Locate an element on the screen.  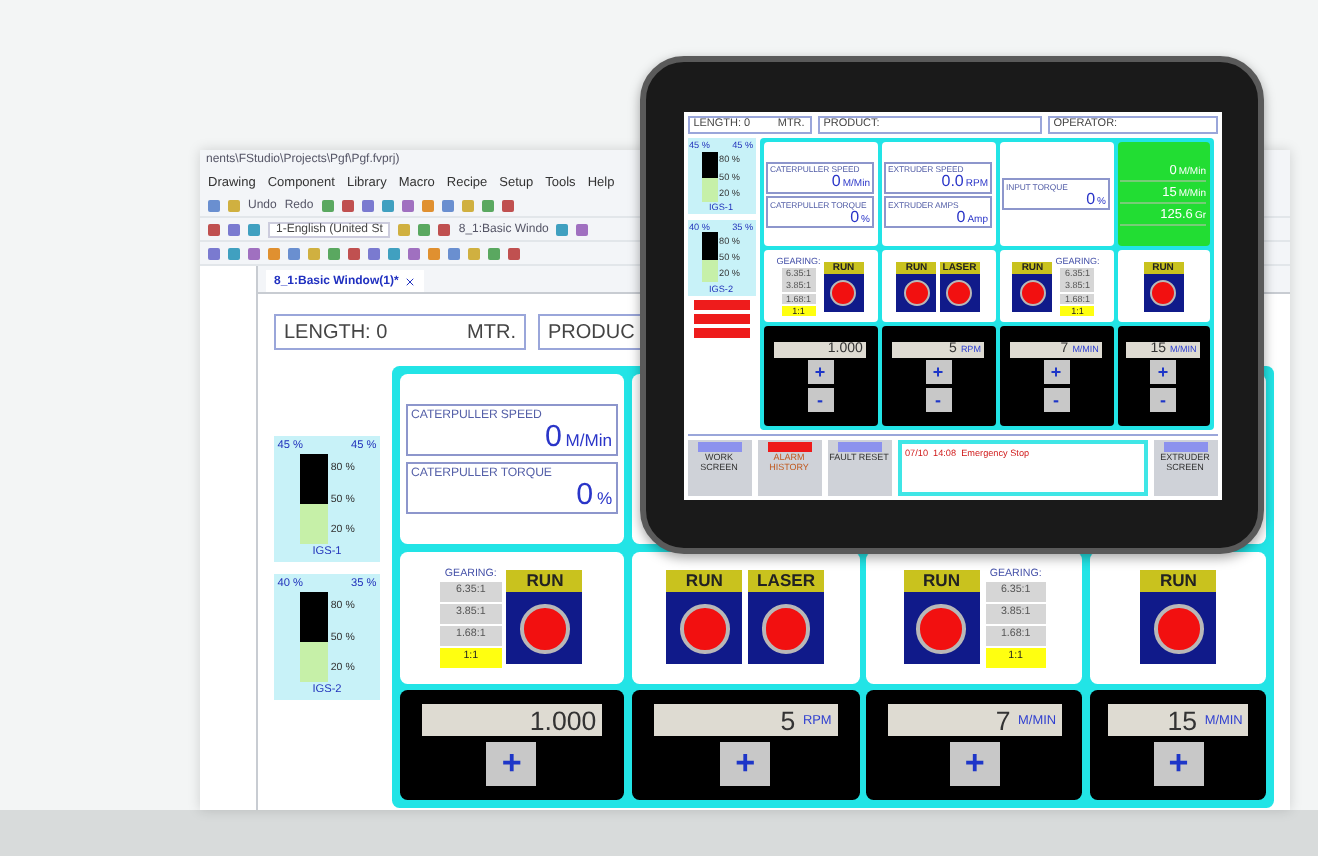
readout-unit: M/Min is located at coordinates (589, 439).